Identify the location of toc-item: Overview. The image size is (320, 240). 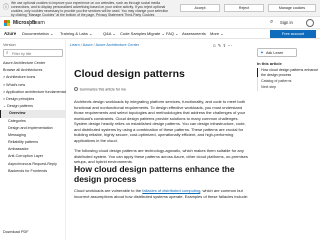
(33, 114).